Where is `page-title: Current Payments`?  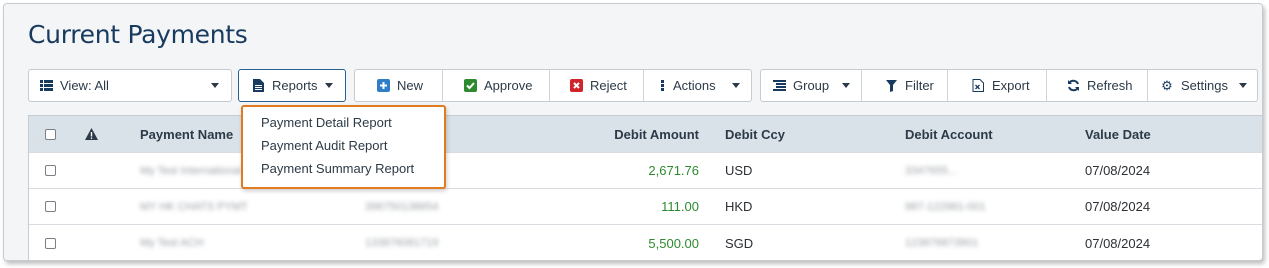 page-title: Current Payments is located at coordinates (138, 34).